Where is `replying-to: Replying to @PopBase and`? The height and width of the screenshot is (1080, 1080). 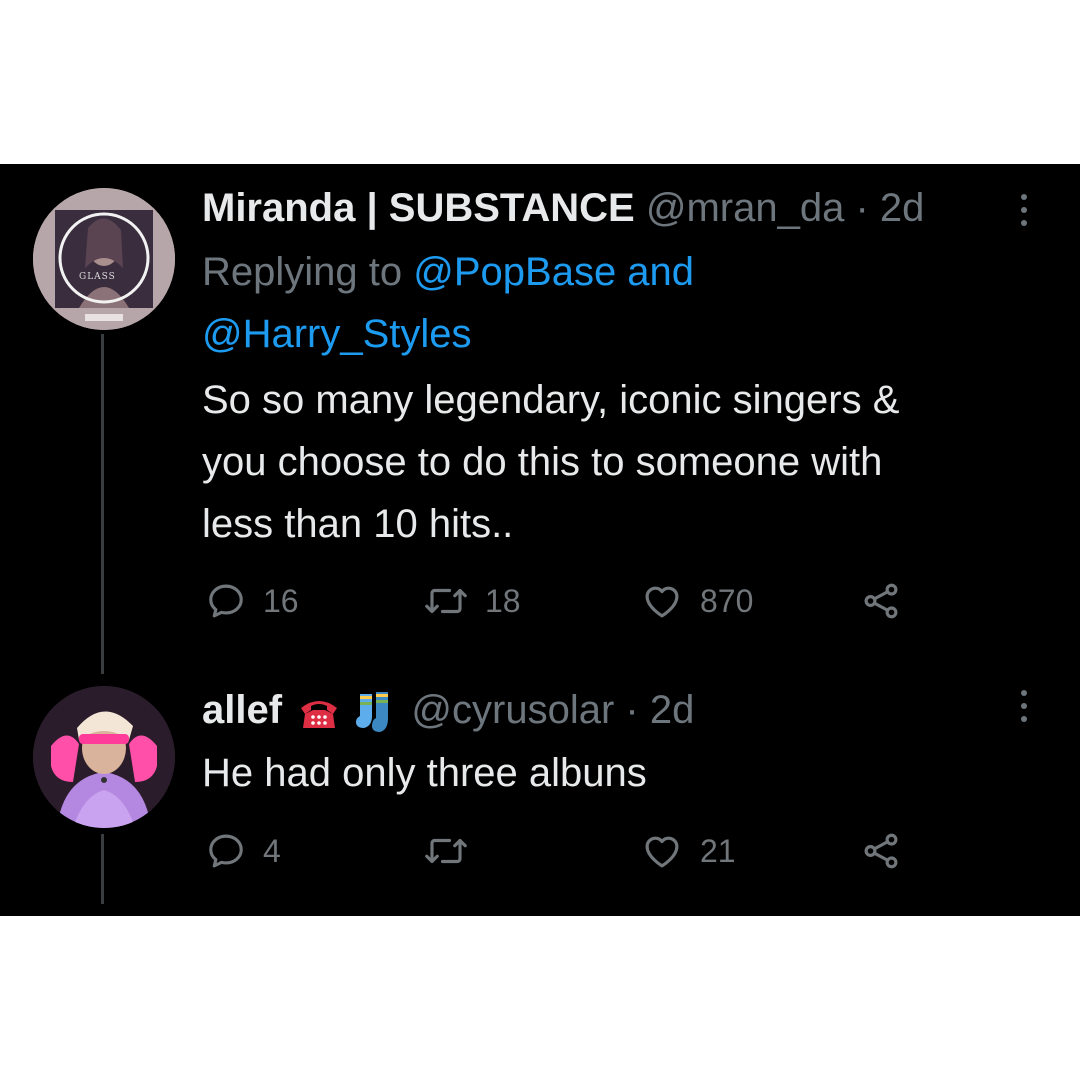 replying-to: Replying to @PopBase and is located at coordinates (448, 272).